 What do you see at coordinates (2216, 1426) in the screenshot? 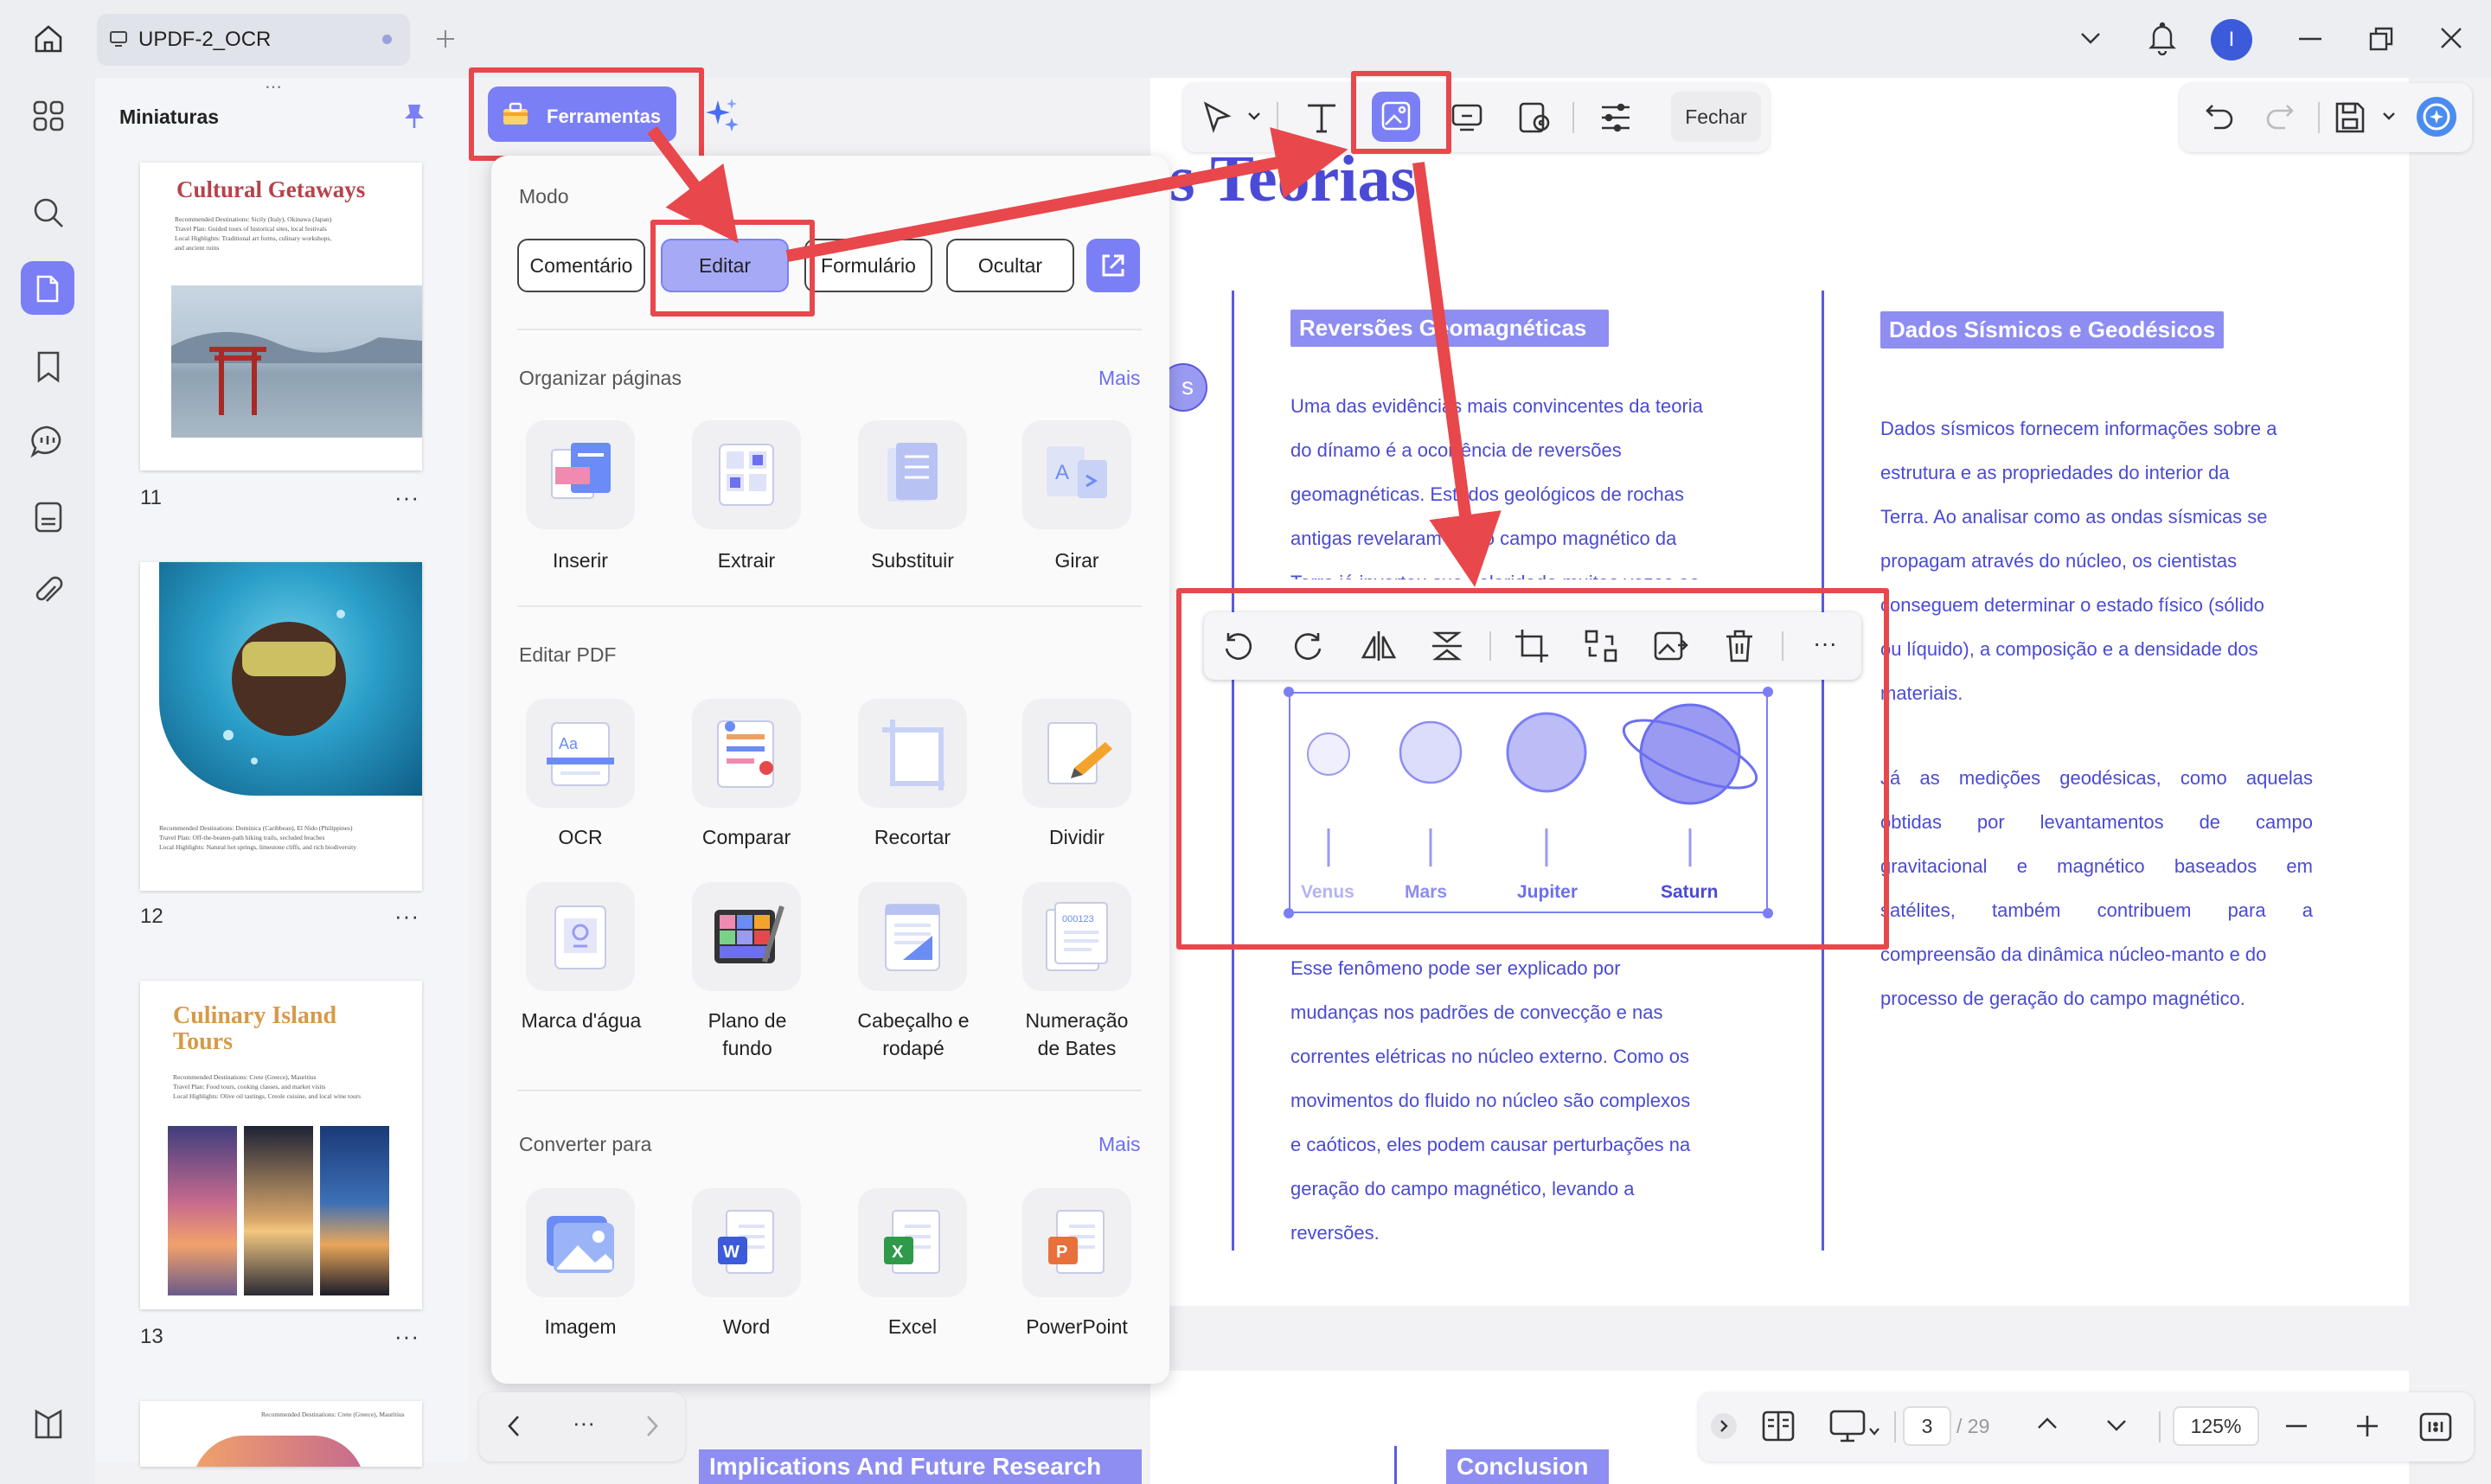
I see `zoom-level: 125%` at bounding box center [2216, 1426].